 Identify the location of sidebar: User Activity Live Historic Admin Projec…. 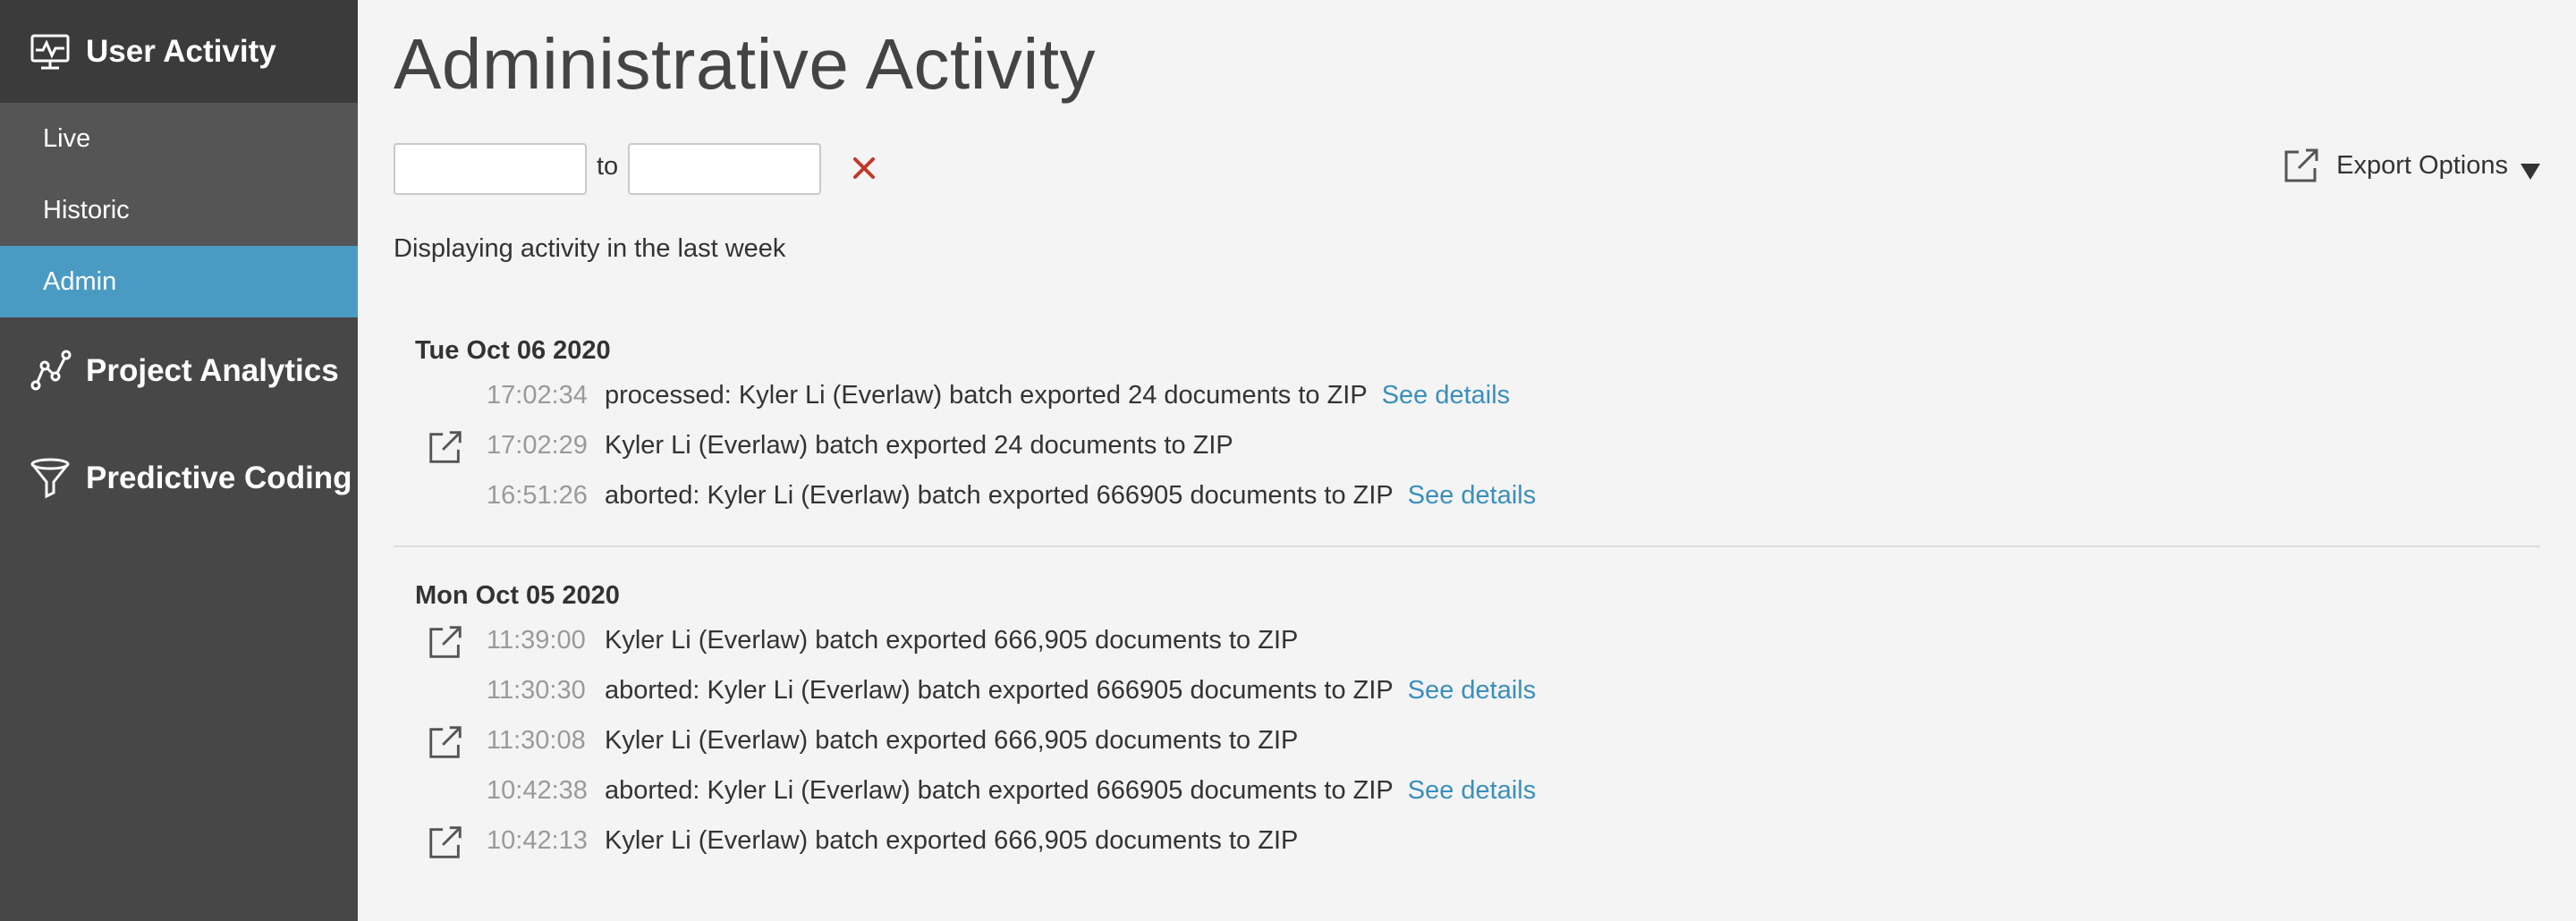
(179, 460).